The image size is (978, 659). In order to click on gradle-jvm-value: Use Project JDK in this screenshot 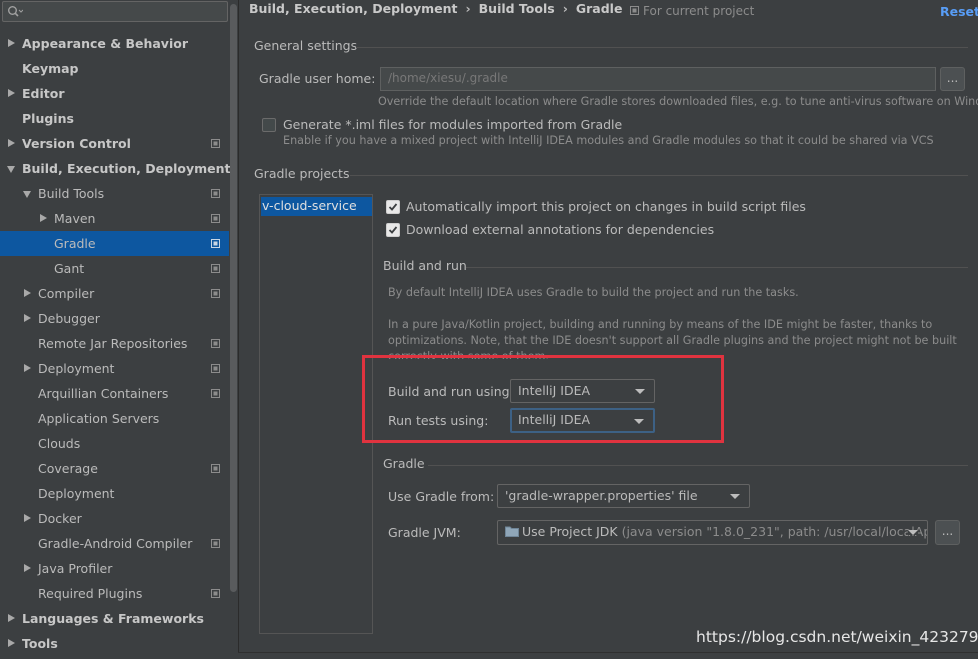, I will do `click(570, 531)`.